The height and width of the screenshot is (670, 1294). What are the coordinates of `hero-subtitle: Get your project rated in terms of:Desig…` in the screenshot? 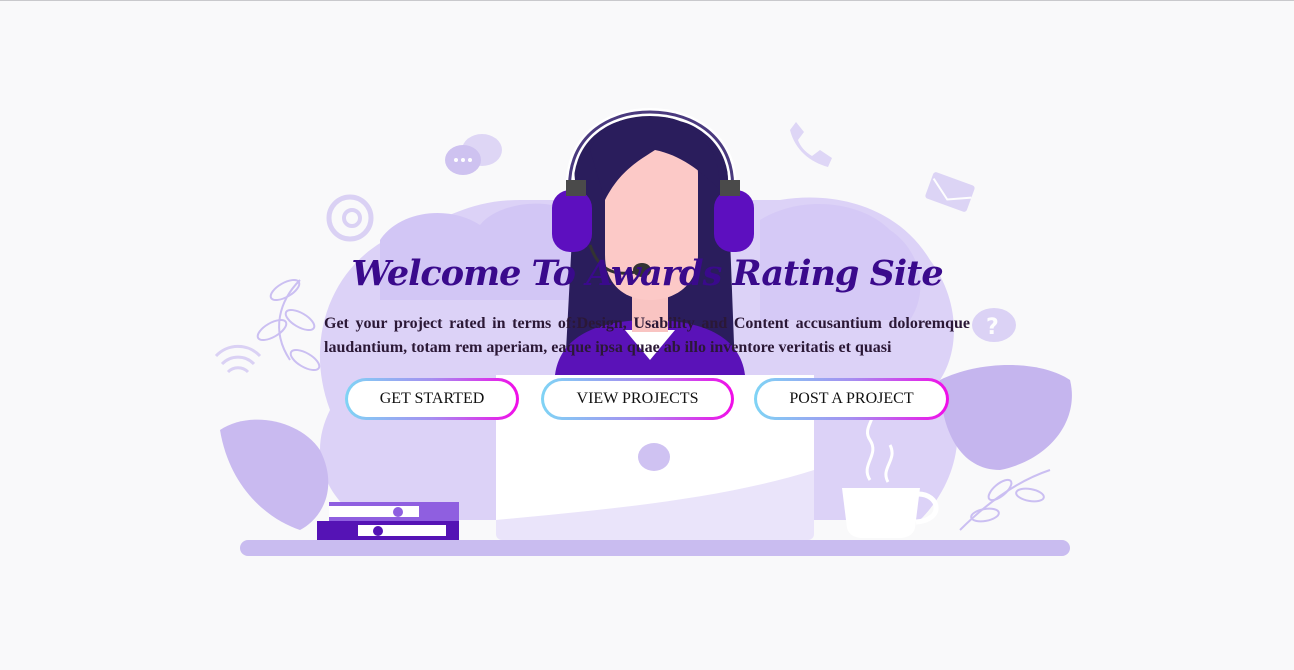 It's located at (647, 335).